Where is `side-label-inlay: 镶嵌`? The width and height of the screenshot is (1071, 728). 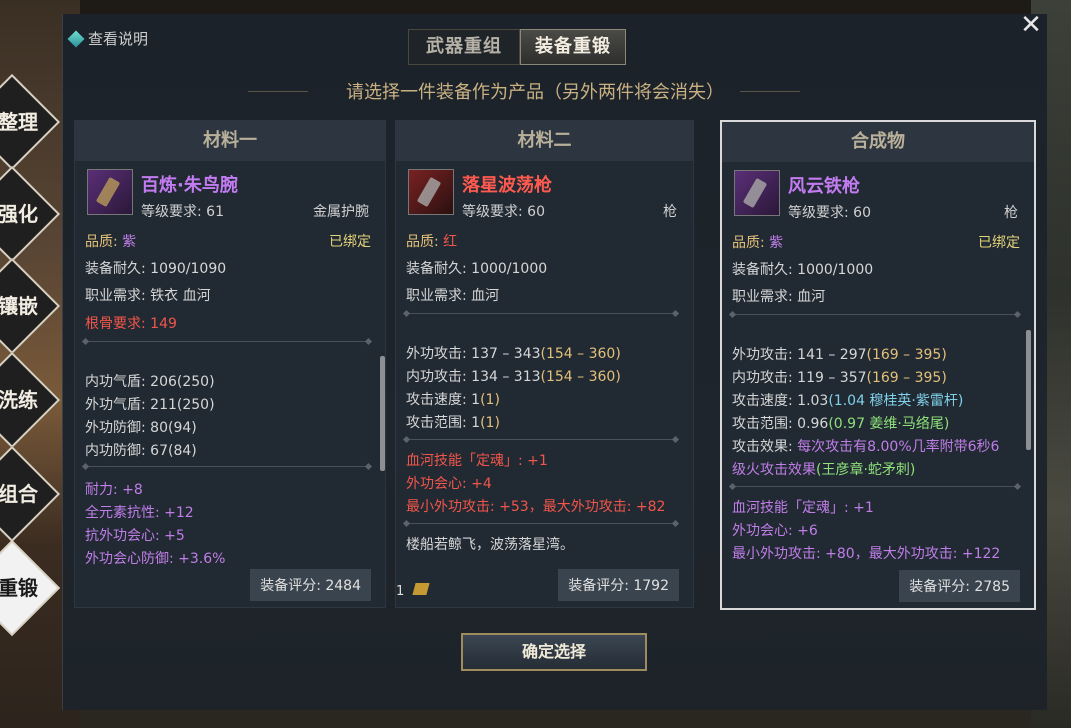 side-label-inlay: 镶嵌 is located at coordinates (19, 306).